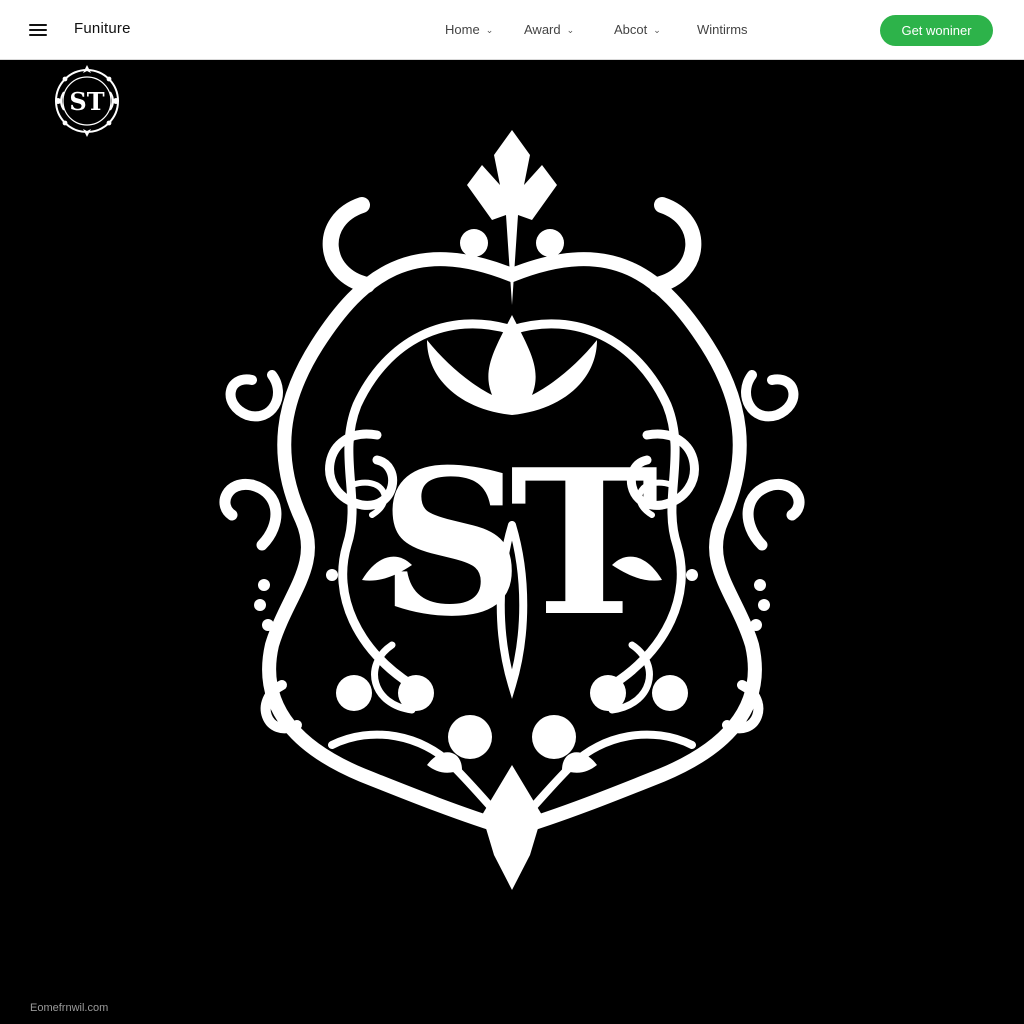  I want to click on small-logo-monogram: ST, so click(86, 101).